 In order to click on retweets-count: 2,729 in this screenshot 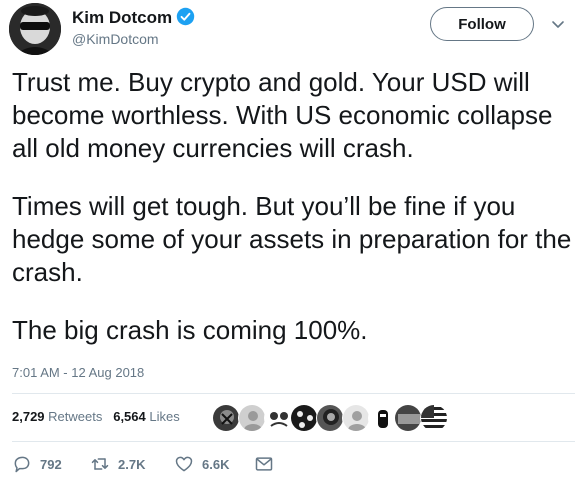, I will do `click(28, 416)`.